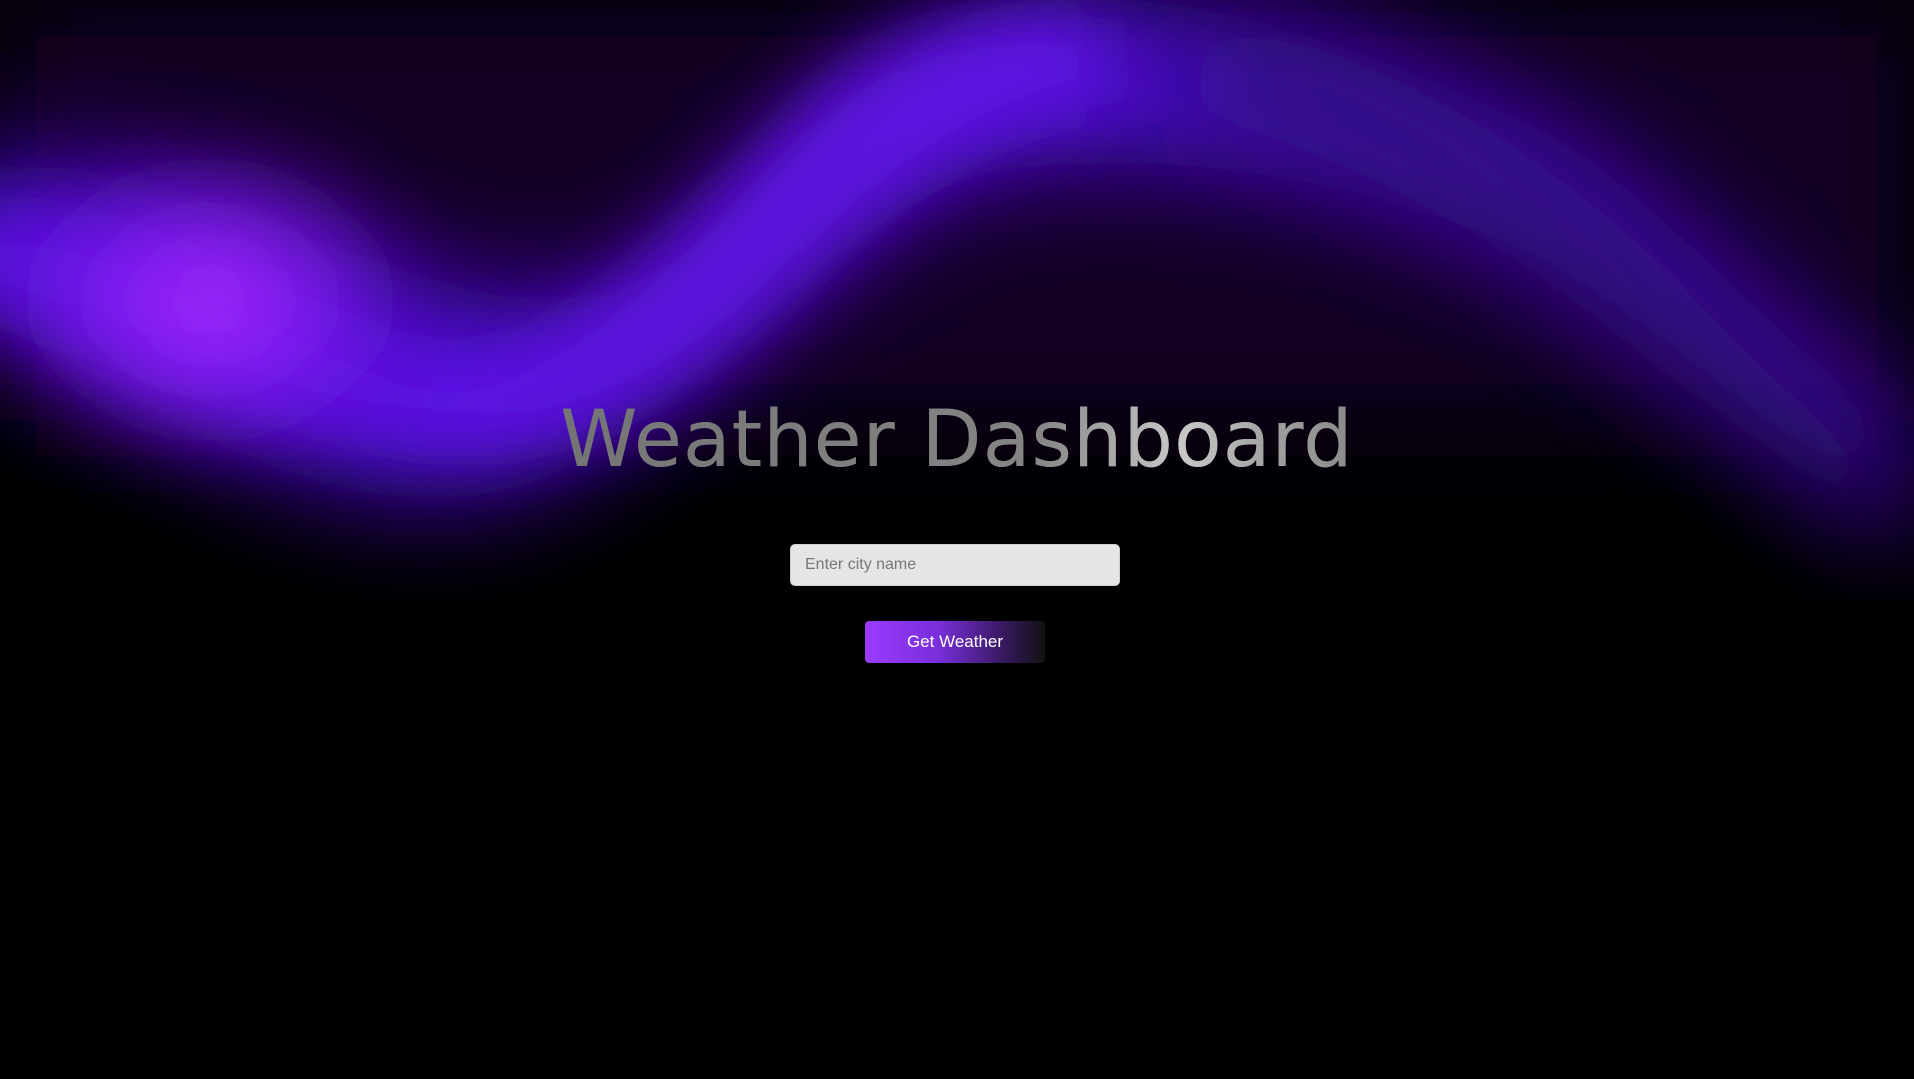  Describe the element at coordinates (955, 642) in the screenshot. I see `get-weather-button: Get Weather` at that location.